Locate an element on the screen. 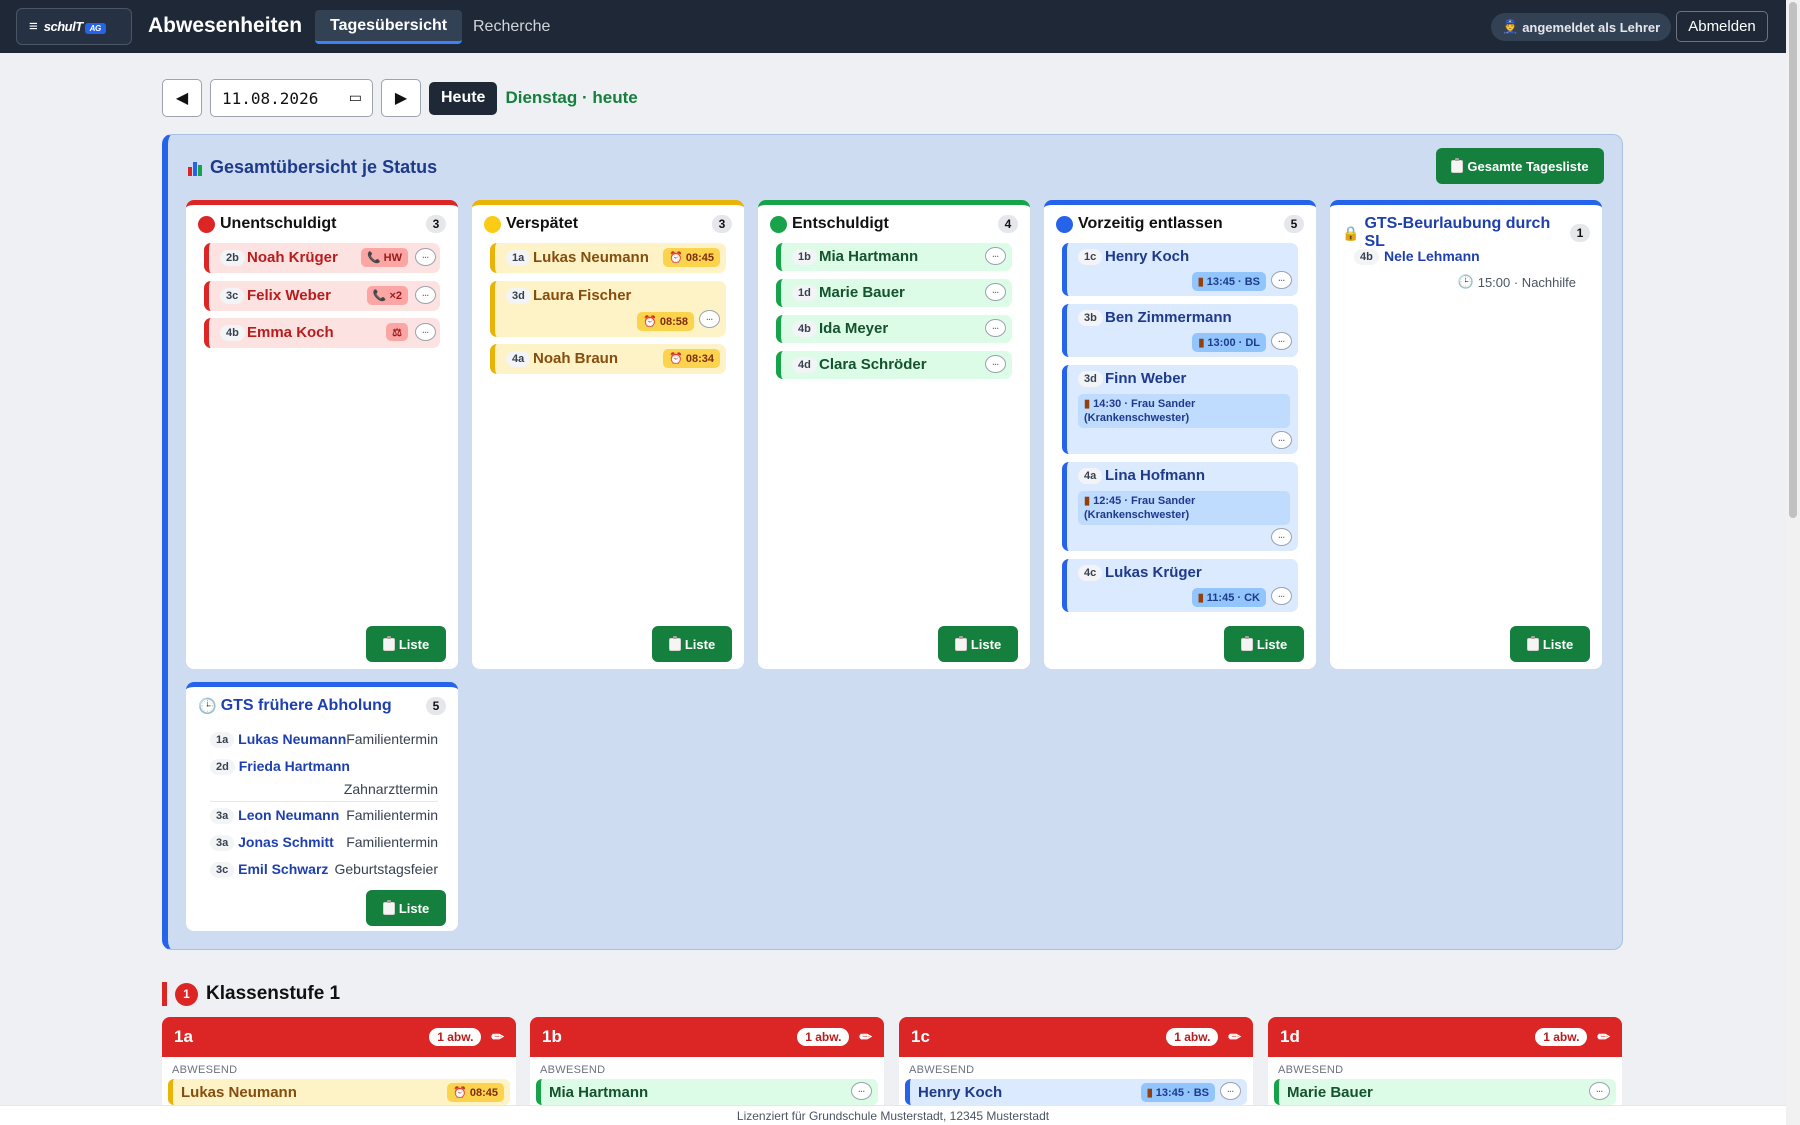 The image size is (1800, 1125). logout-button: Abmelden is located at coordinates (1722, 26).